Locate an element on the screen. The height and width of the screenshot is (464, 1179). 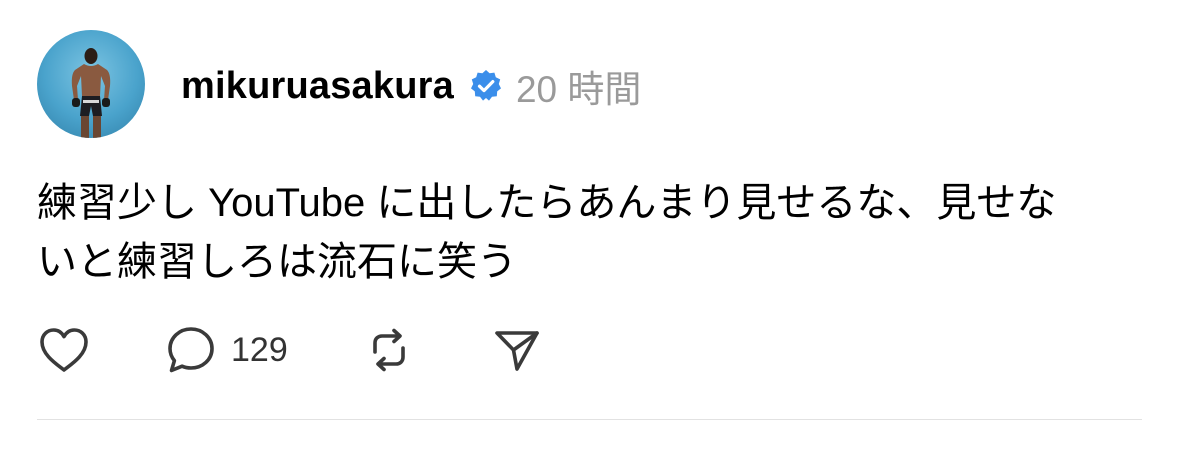
reply-button: 129 is located at coordinates (226, 350).